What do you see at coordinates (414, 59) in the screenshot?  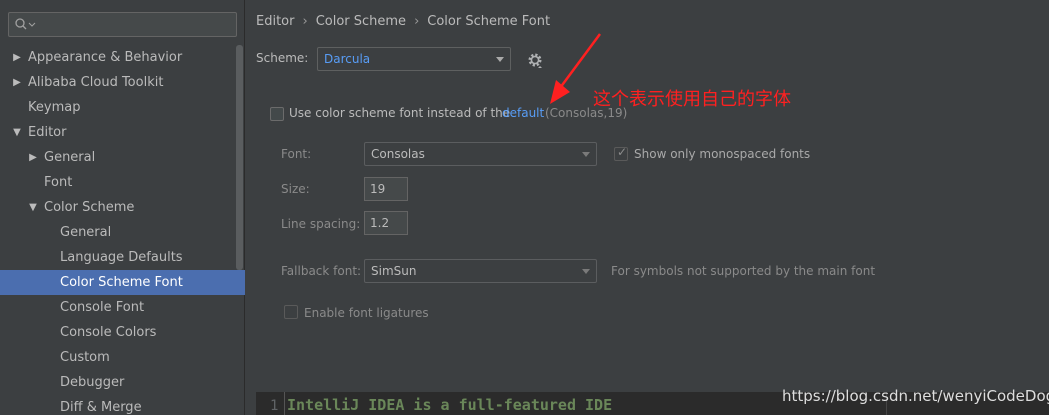 I see `scheme-dropdown: Darcula` at bounding box center [414, 59].